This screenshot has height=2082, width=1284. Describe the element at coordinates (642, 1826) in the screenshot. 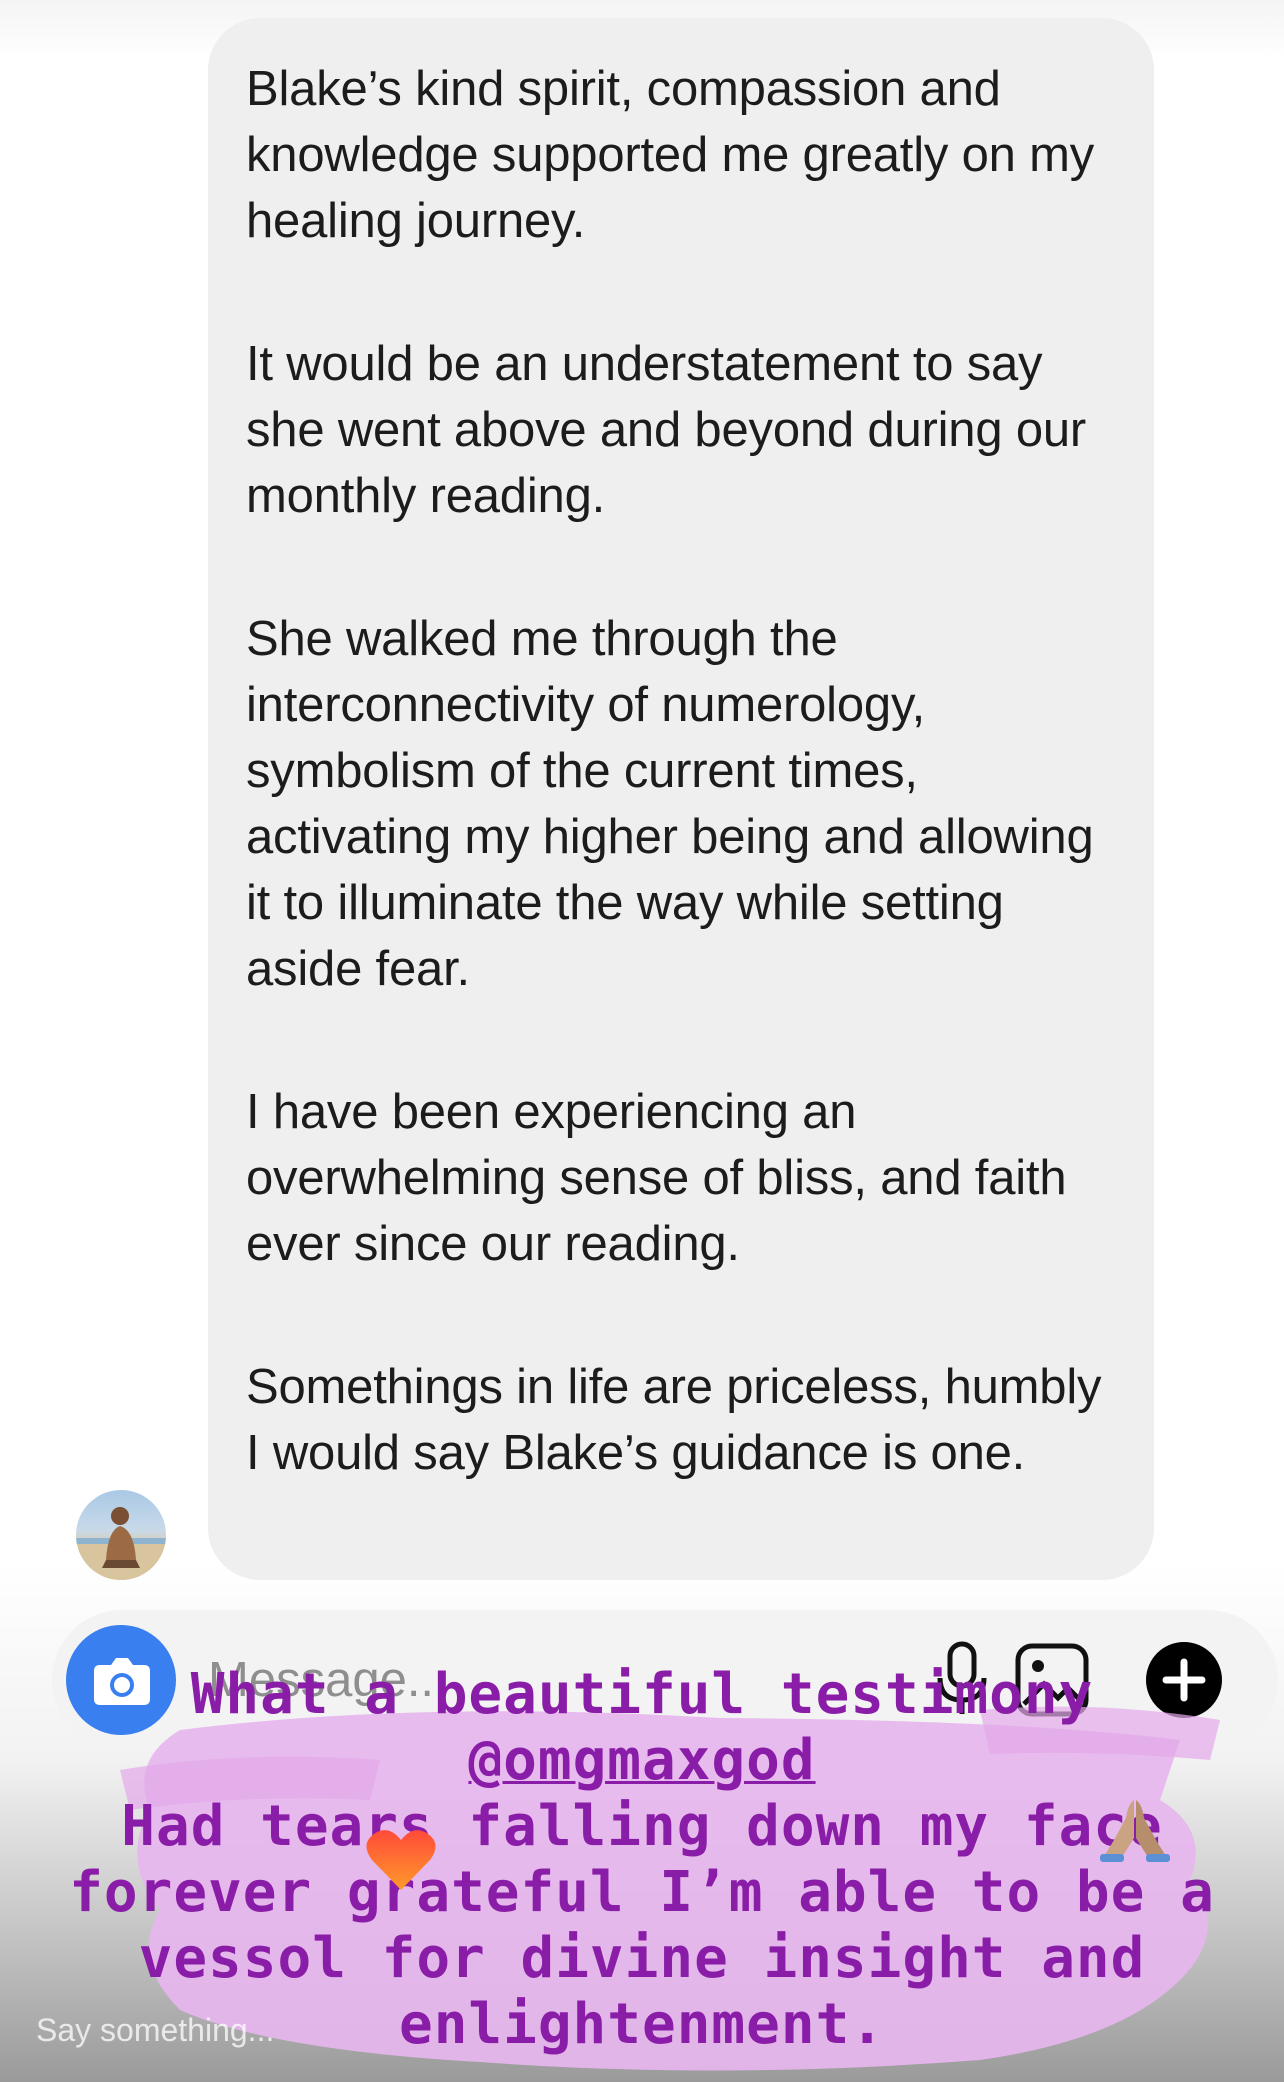

I see `overlay-text-line: Had tears falling down my face` at that location.